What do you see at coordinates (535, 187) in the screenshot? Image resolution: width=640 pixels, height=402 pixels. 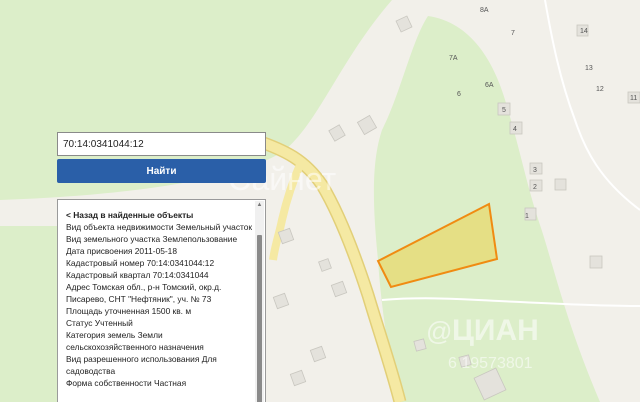 I see `house-number-label: 2` at bounding box center [535, 187].